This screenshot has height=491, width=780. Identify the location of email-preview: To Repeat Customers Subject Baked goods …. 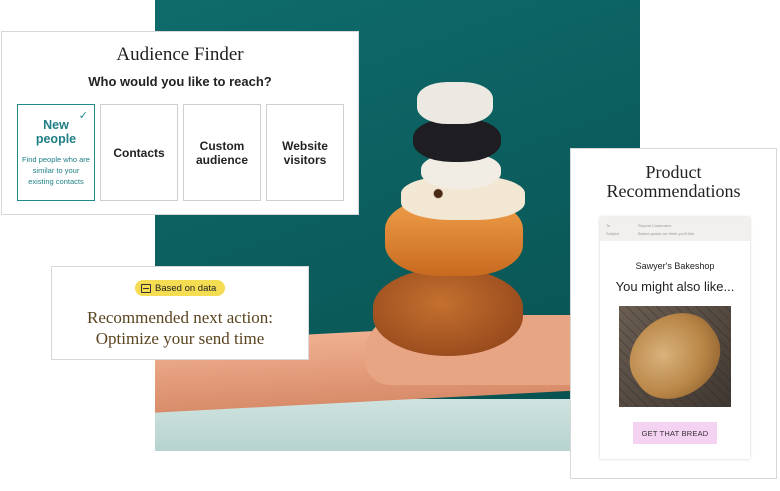
(675, 338).